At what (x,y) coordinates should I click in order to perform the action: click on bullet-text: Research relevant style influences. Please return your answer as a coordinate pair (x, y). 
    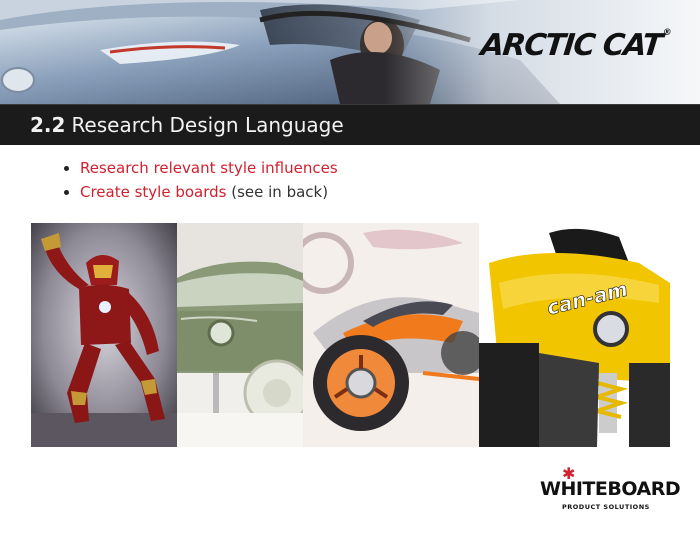
    Looking at the image, I should click on (209, 168).